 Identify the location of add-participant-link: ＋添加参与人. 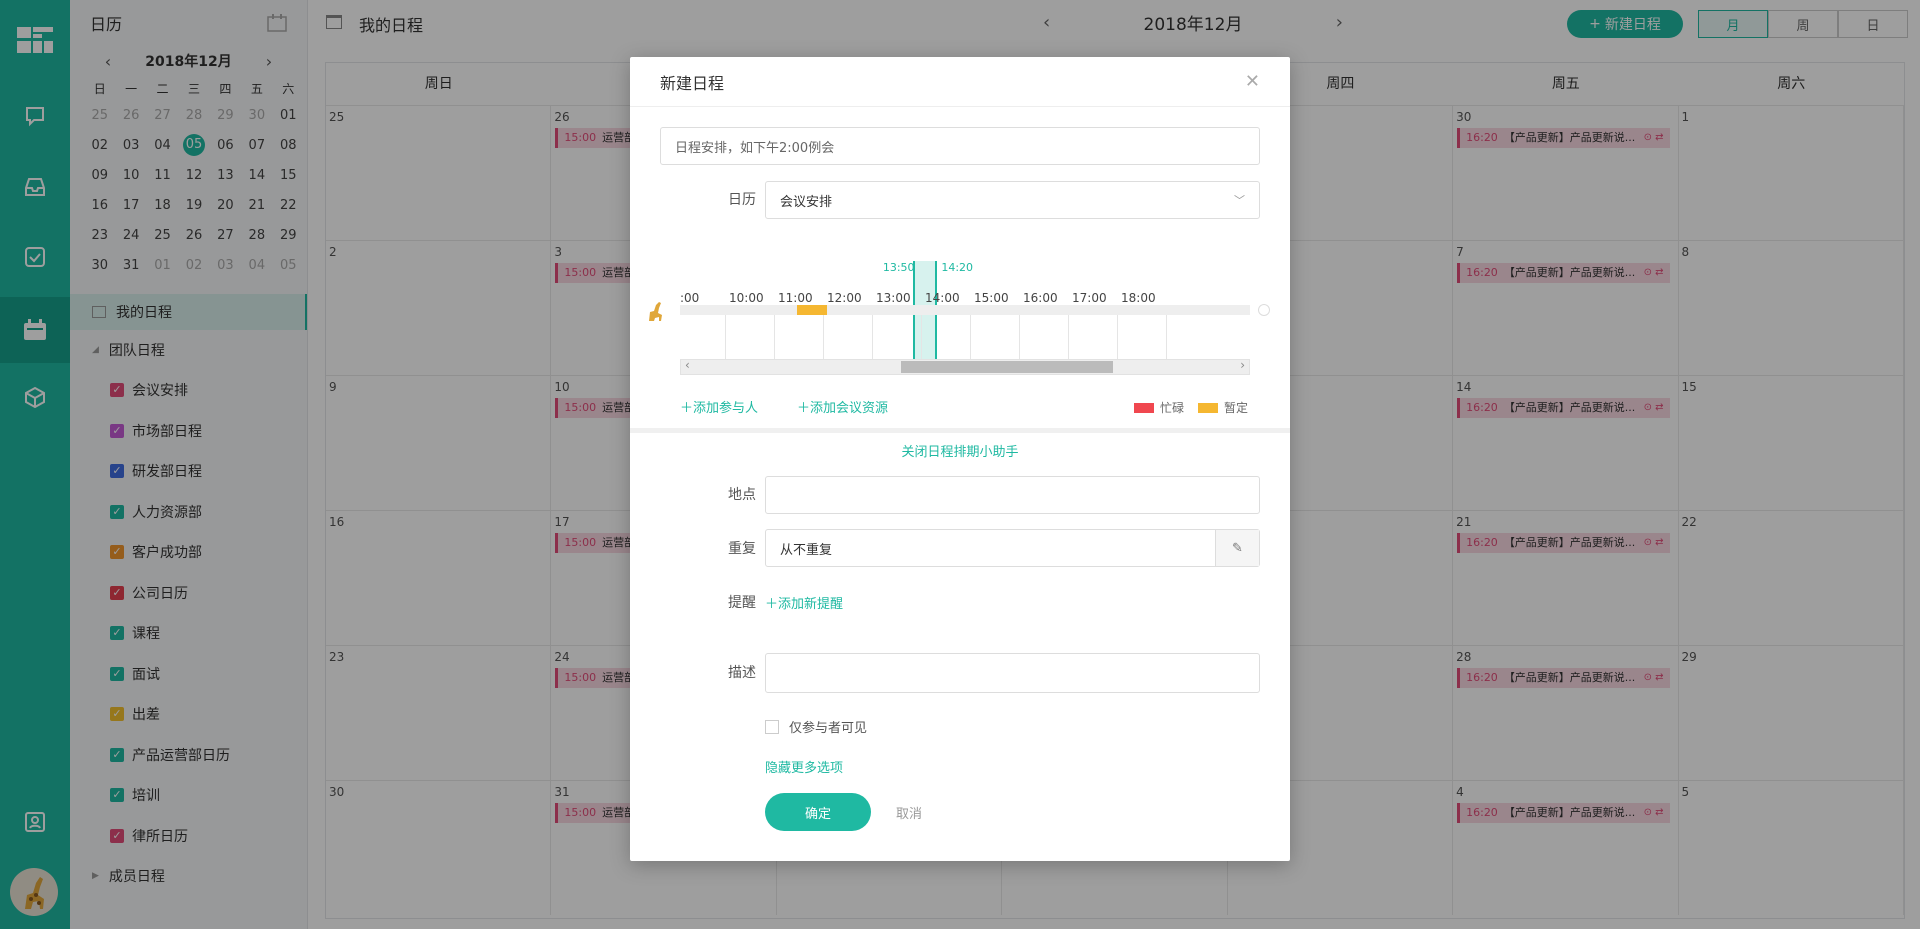
(719, 406).